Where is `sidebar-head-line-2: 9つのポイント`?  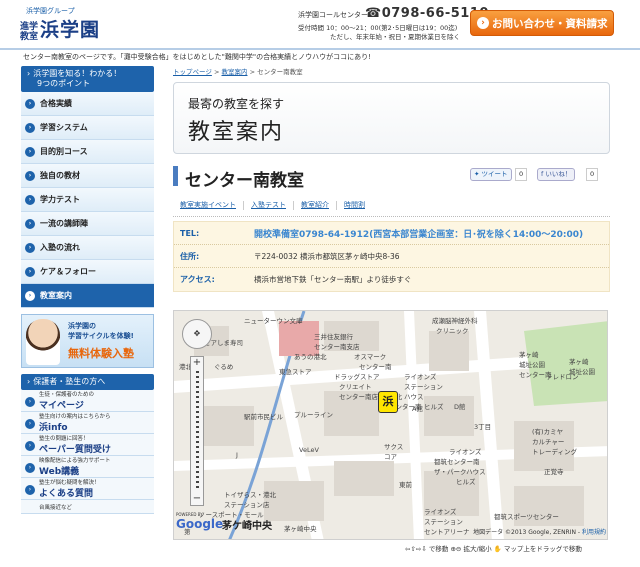 sidebar-head-line-2: 9つのポイント is located at coordinates (64, 83).